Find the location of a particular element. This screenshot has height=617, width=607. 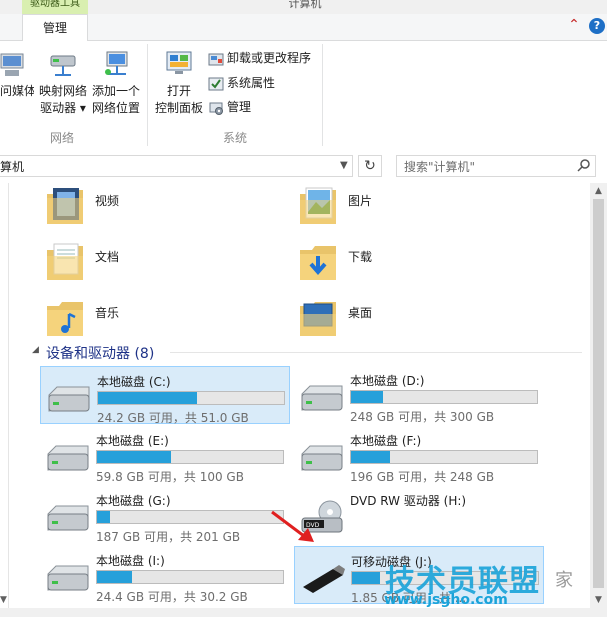

address-path: 算机 is located at coordinates (12, 167).